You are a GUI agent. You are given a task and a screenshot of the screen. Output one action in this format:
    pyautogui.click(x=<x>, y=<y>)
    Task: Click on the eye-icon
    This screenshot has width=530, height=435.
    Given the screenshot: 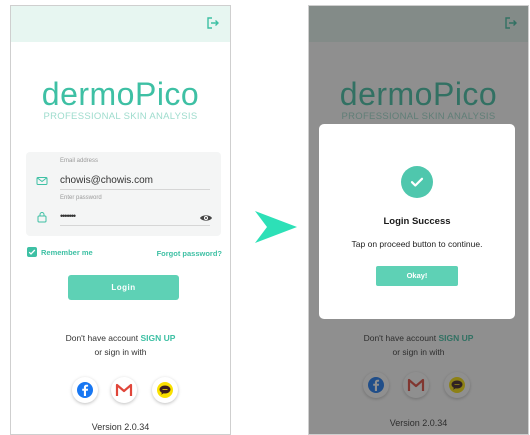 What is the action you would take?
    pyautogui.click(x=206, y=218)
    